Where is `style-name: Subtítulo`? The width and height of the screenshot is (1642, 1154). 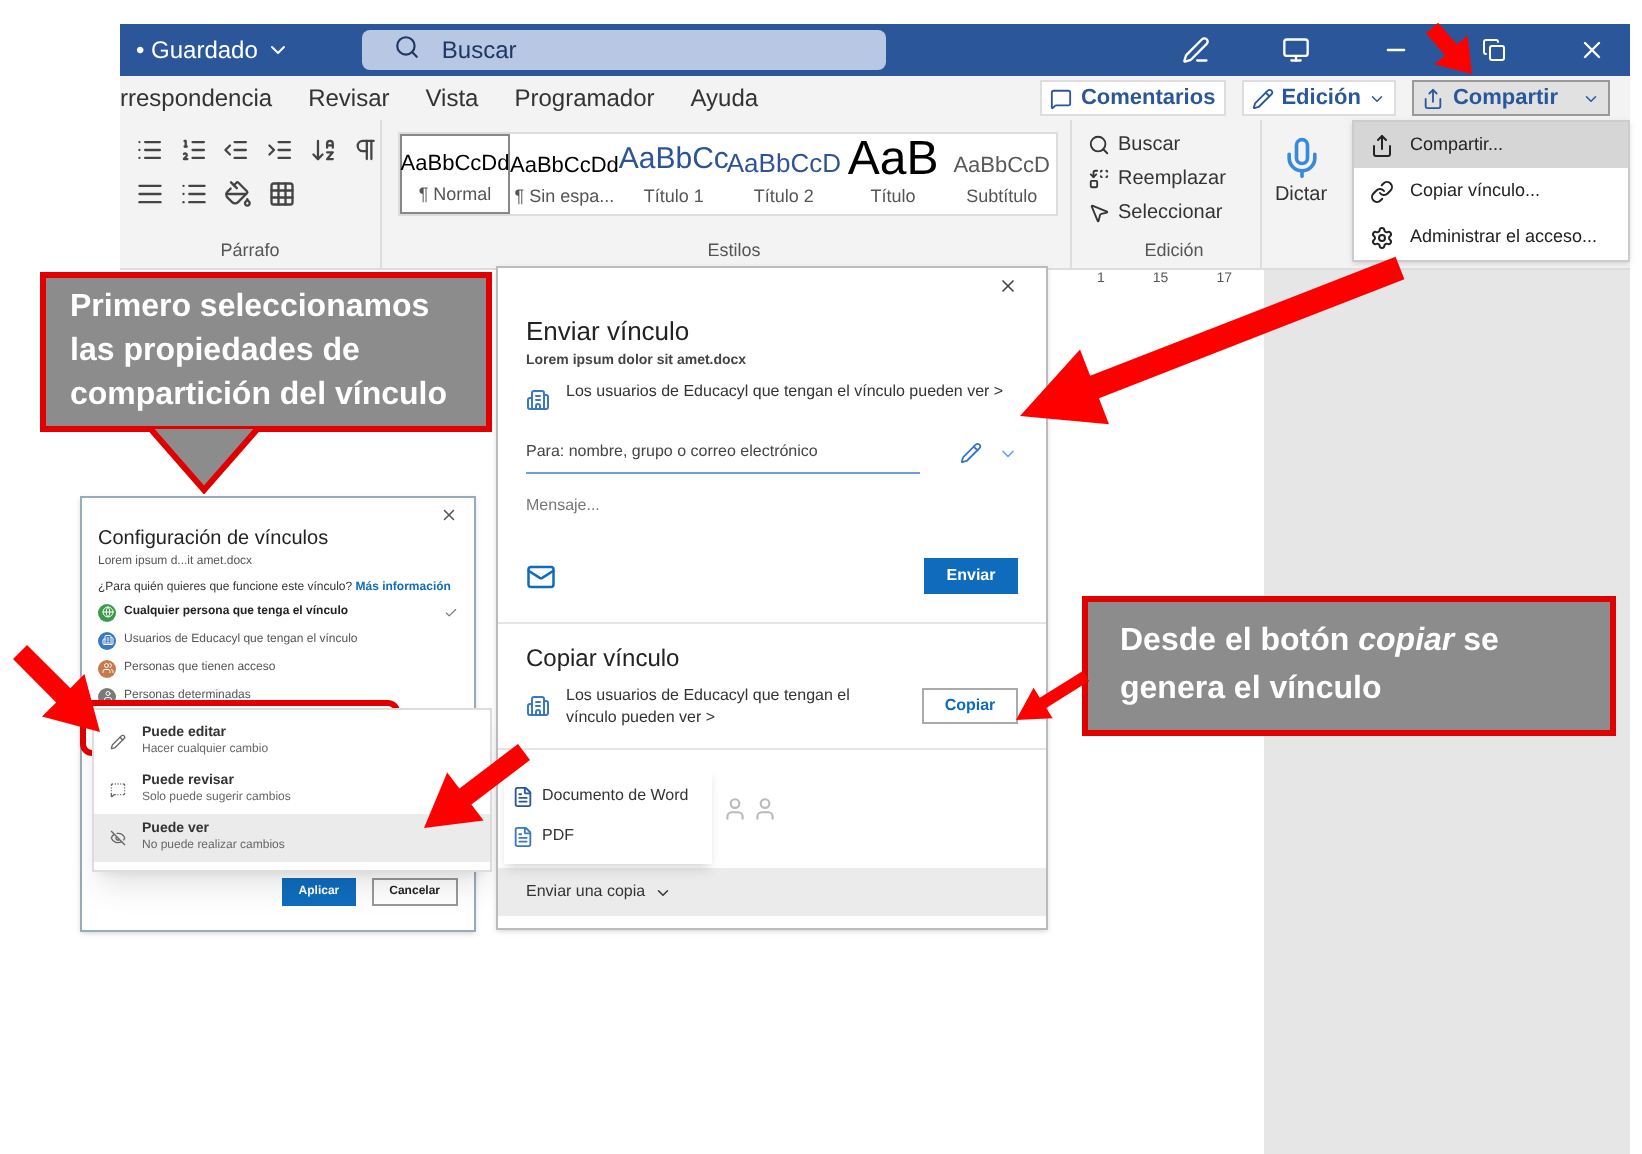 style-name: Subtítulo is located at coordinates (1002, 196).